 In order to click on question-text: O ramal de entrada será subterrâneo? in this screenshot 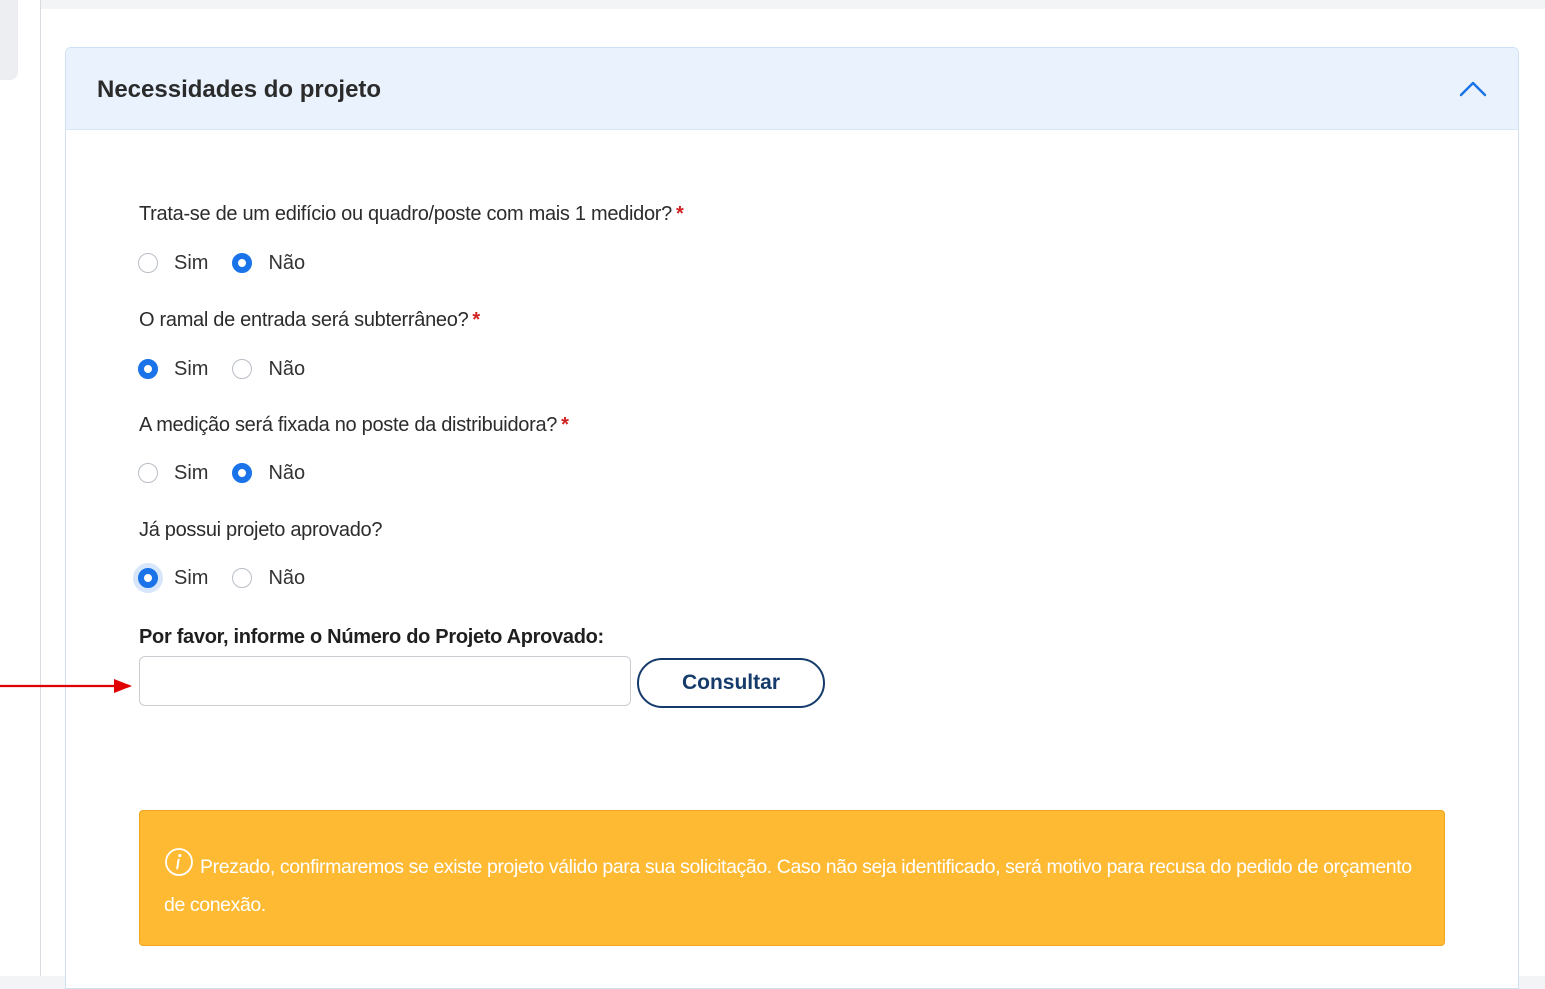, I will do `click(304, 320)`.